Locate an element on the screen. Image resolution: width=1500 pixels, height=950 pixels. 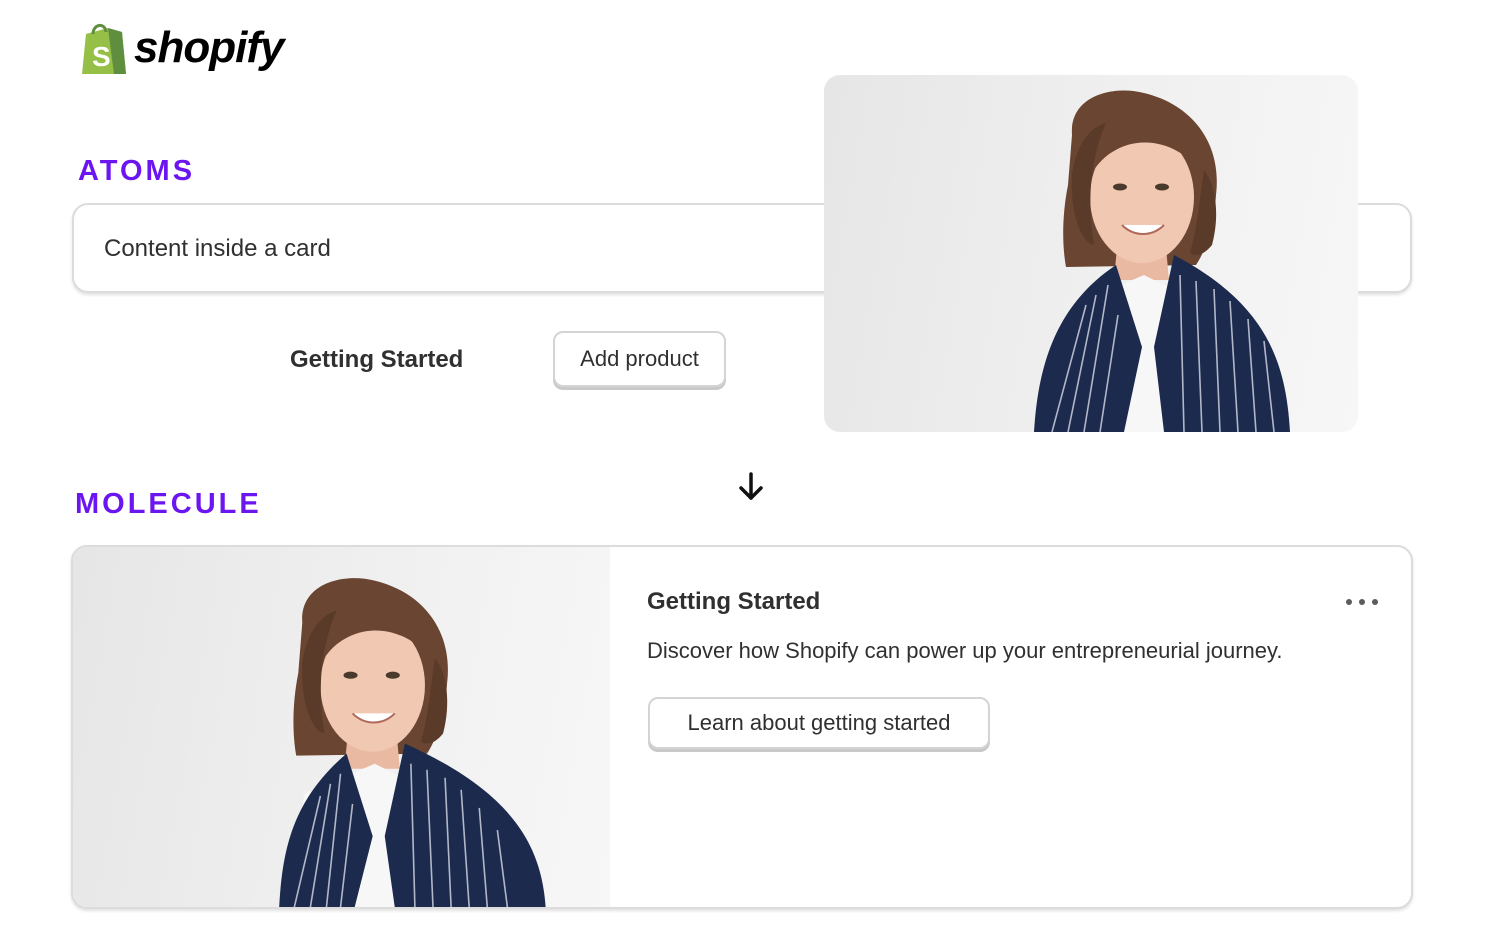
brand-name: shopify is located at coordinates (209, 47).